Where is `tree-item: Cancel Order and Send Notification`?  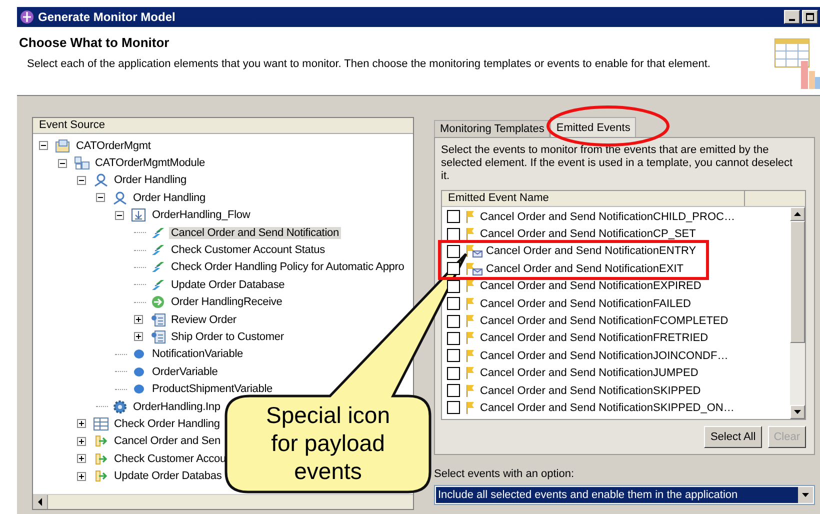 tree-item: Cancel Order and Send Notification is located at coordinates (255, 232).